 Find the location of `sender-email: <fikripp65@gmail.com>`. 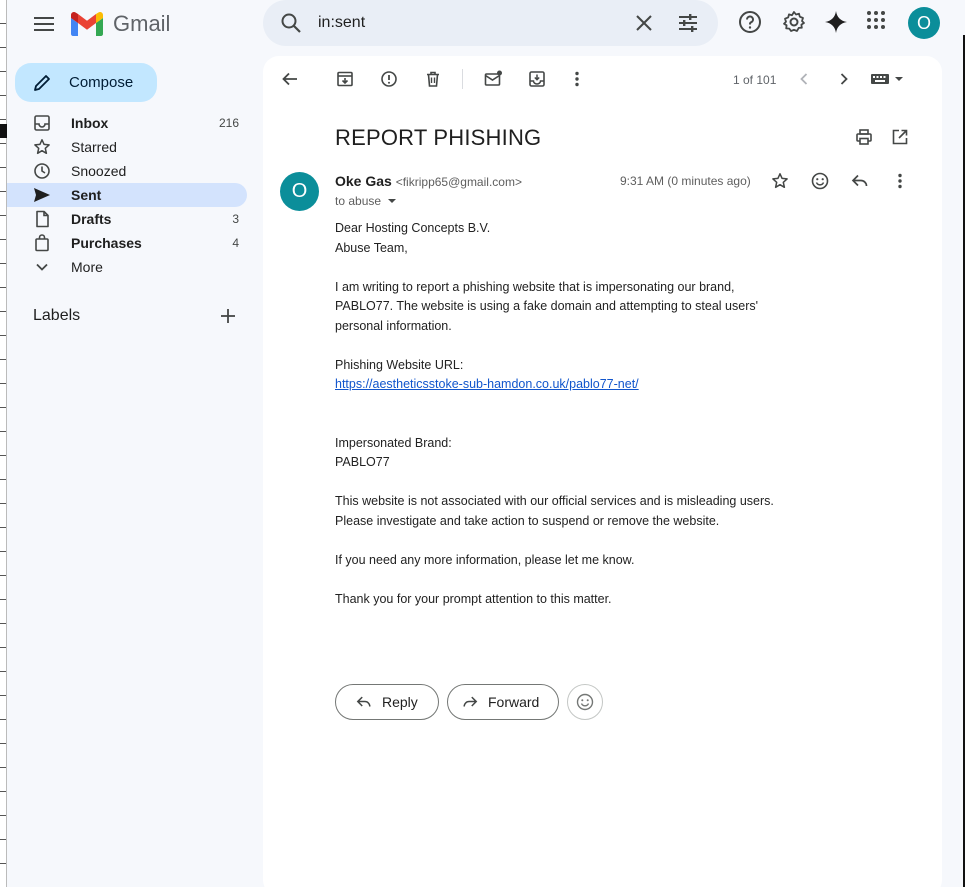

sender-email: <fikripp65@gmail.com> is located at coordinates (458, 182).